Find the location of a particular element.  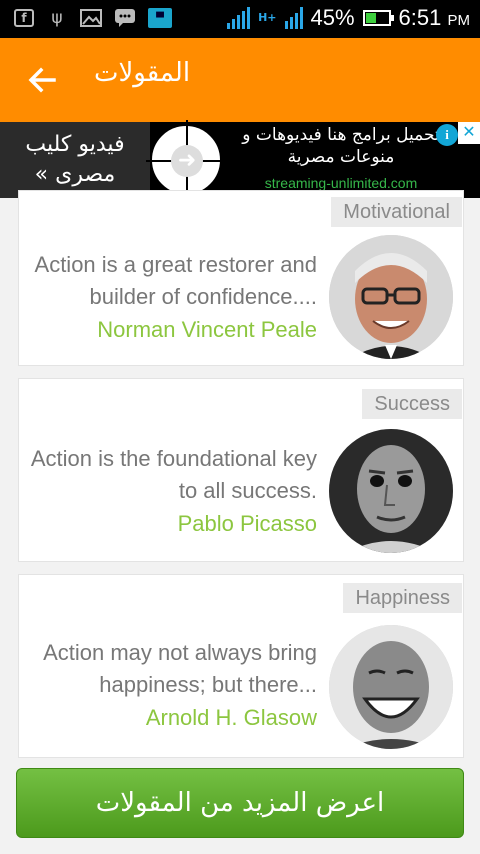

arrow-right-icon: ➜ is located at coordinates (187, 161).